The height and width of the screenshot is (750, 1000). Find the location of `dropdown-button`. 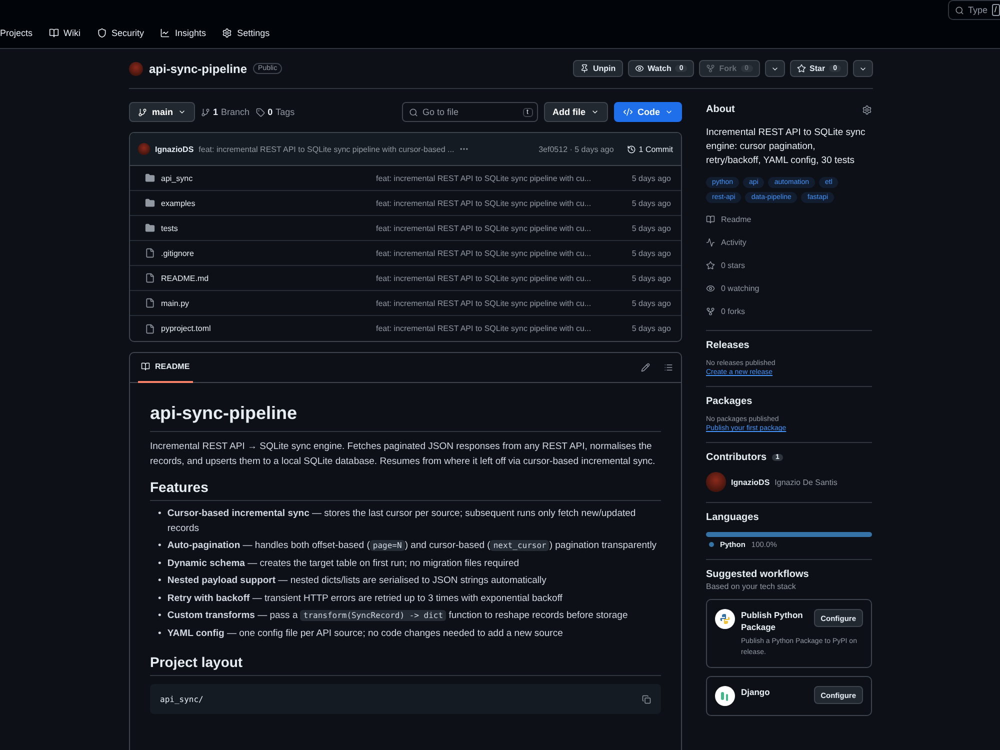

dropdown-button is located at coordinates (863, 68).